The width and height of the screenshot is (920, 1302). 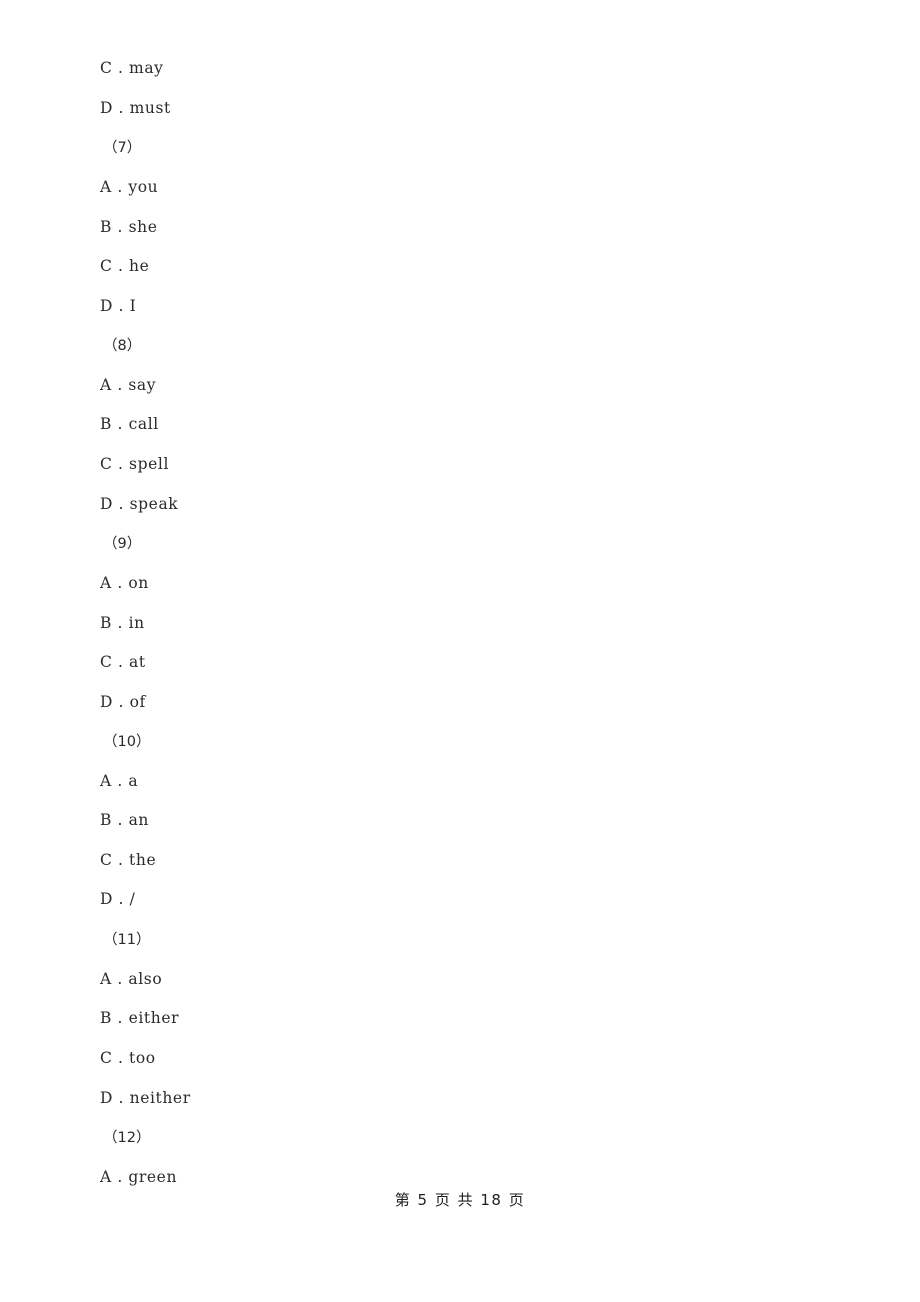 What do you see at coordinates (460, 108) in the screenshot?
I see `answer-option: D . must` at bounding box center [460, 108].